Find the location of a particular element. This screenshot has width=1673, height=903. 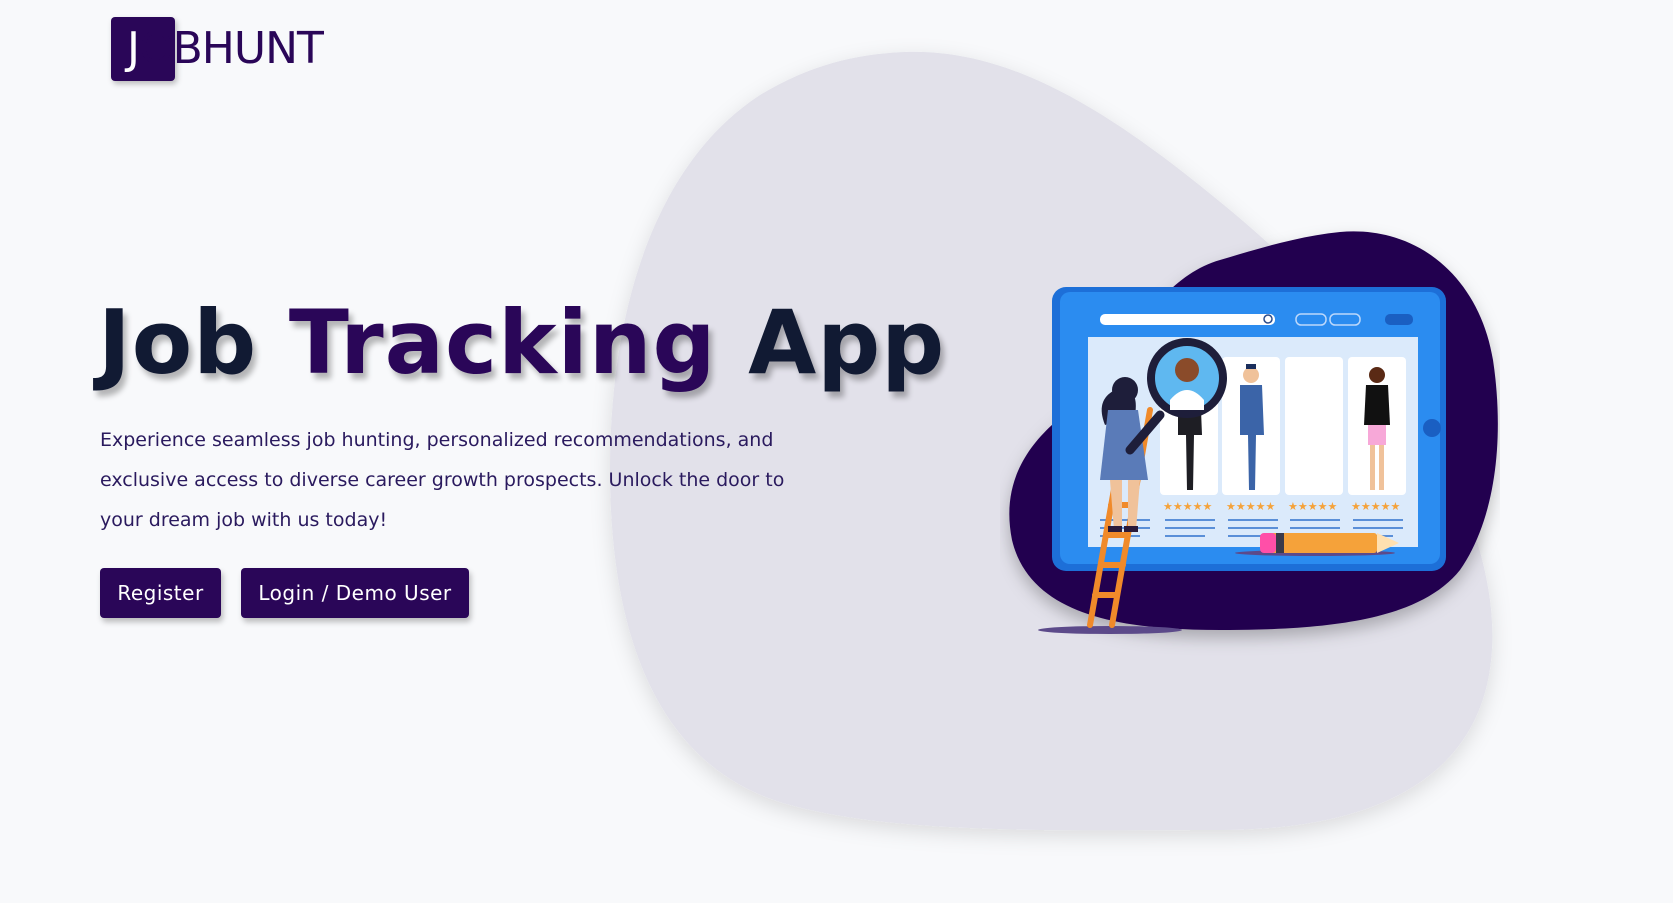

hero-title-word-1: Job is located at coordinates (178, 342).